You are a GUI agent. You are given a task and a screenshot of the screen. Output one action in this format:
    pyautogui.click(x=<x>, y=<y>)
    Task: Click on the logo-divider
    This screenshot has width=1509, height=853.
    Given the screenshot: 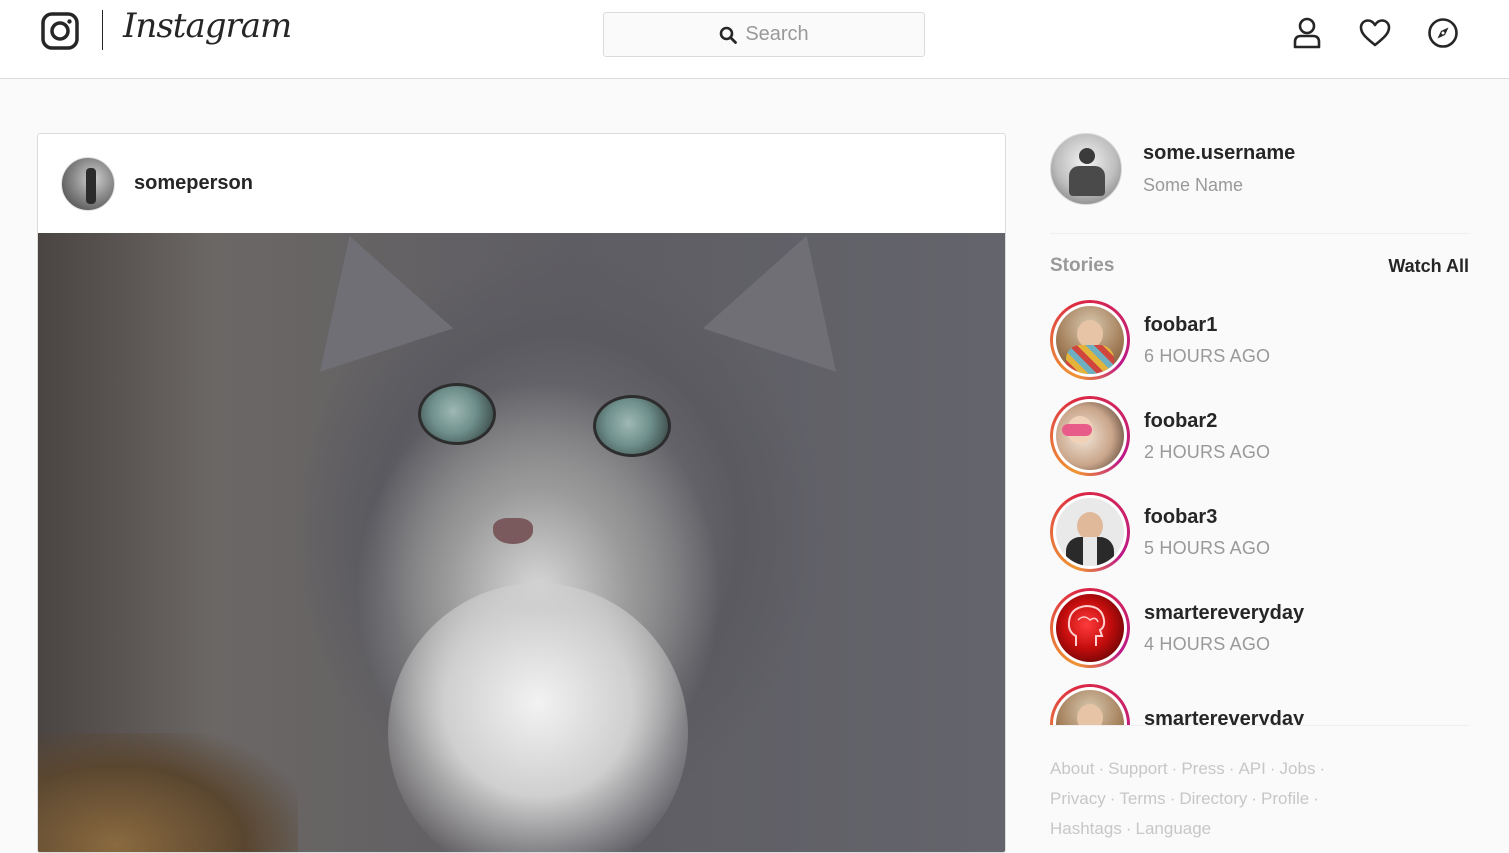 What is the action you would take?
    pyautogui.click(x=102, y=30)
    